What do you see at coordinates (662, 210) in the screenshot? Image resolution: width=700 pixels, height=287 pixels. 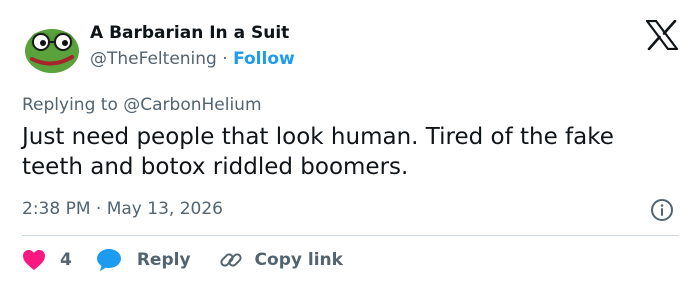 I see `info-icon` at bounding box center [662, 210].